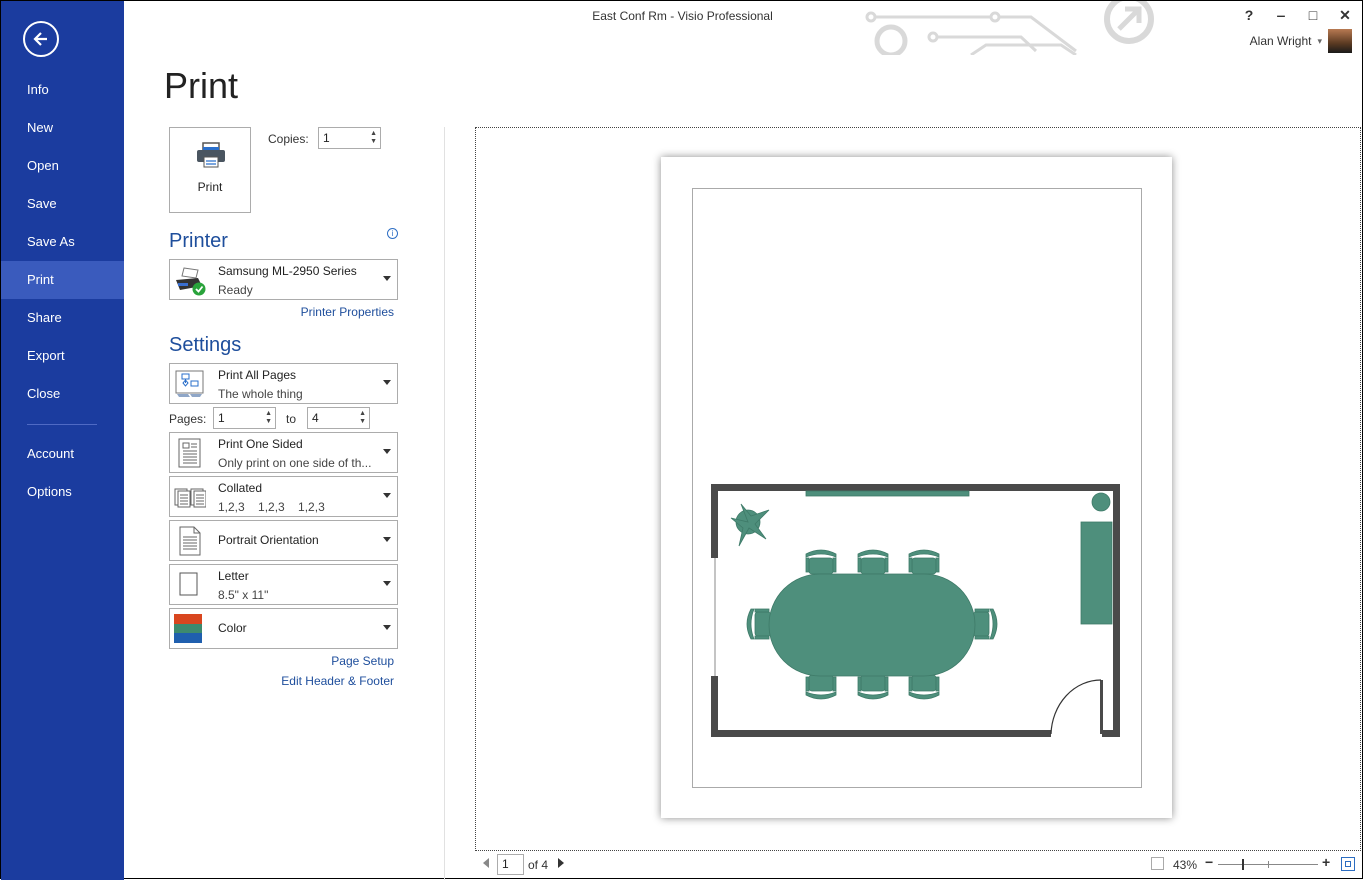 The image size is (1363, 880). Describe the element at coordinates (62, 128) in the screenshot. I see `sidebar-item-new: New` at that location.